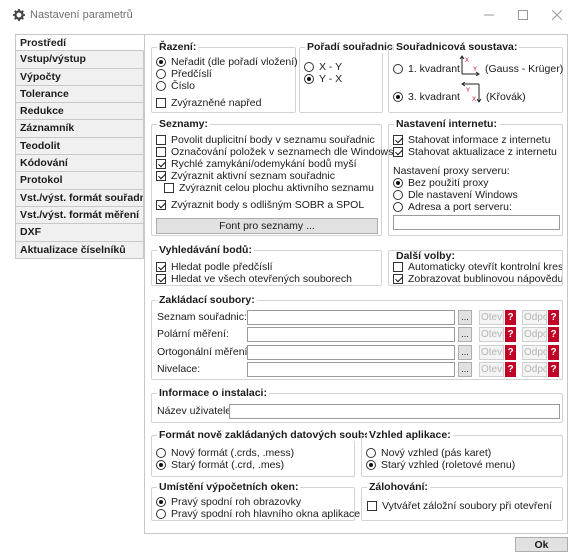  I want to click on seznamy-zamykani-checkbox: Rychlé zamykání/odemykání bodů myší, so click(256, 164).